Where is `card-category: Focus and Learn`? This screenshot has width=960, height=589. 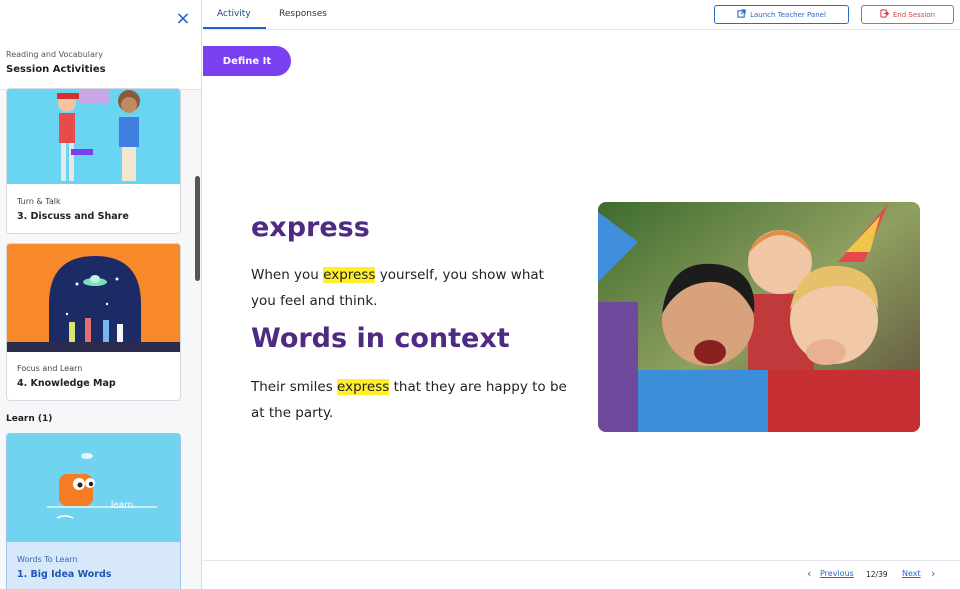 card-category: Focus and Learn is located at coordinates (50, 368).